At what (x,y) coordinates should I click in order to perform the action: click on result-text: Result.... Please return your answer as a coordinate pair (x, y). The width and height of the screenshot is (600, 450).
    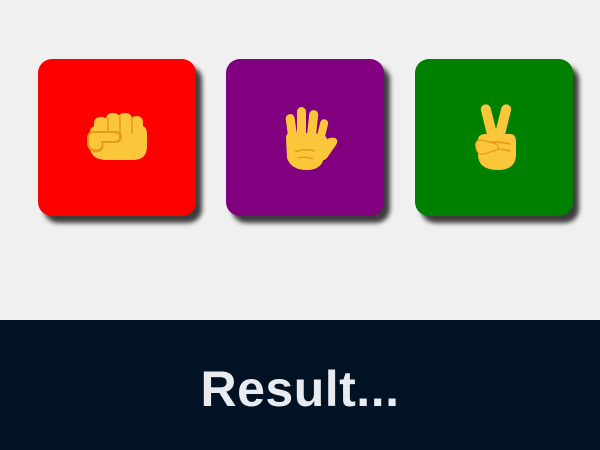
    Looking at the image, I should click on (300, 389).